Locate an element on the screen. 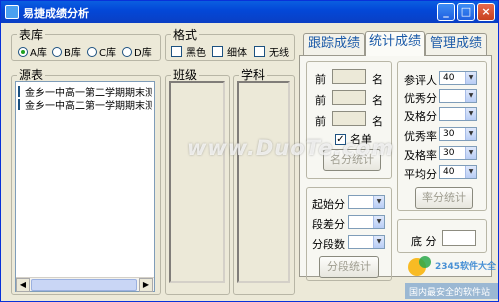  format-check-black: 黑色 is located at coordinates (188, 51).